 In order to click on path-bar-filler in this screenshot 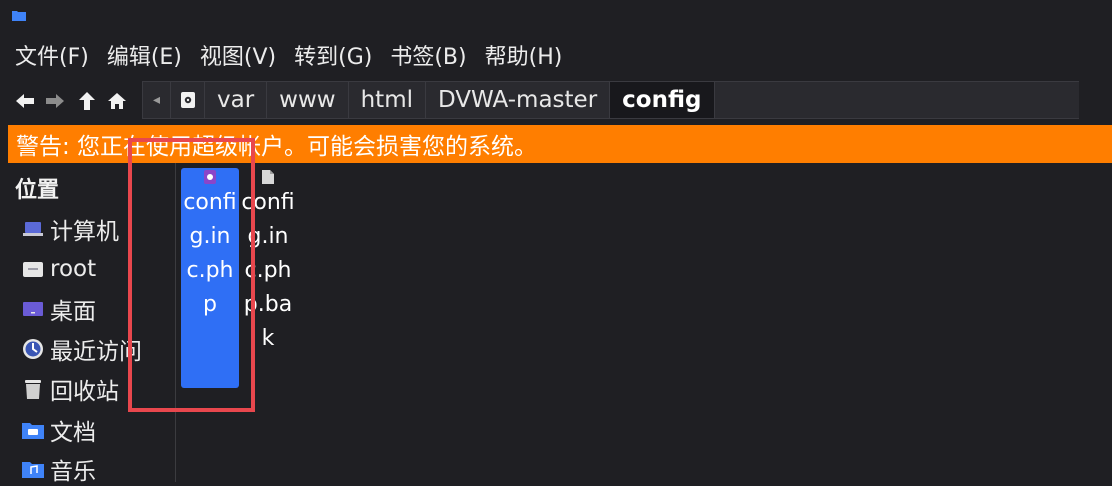, I will do `click(896, 100)`.